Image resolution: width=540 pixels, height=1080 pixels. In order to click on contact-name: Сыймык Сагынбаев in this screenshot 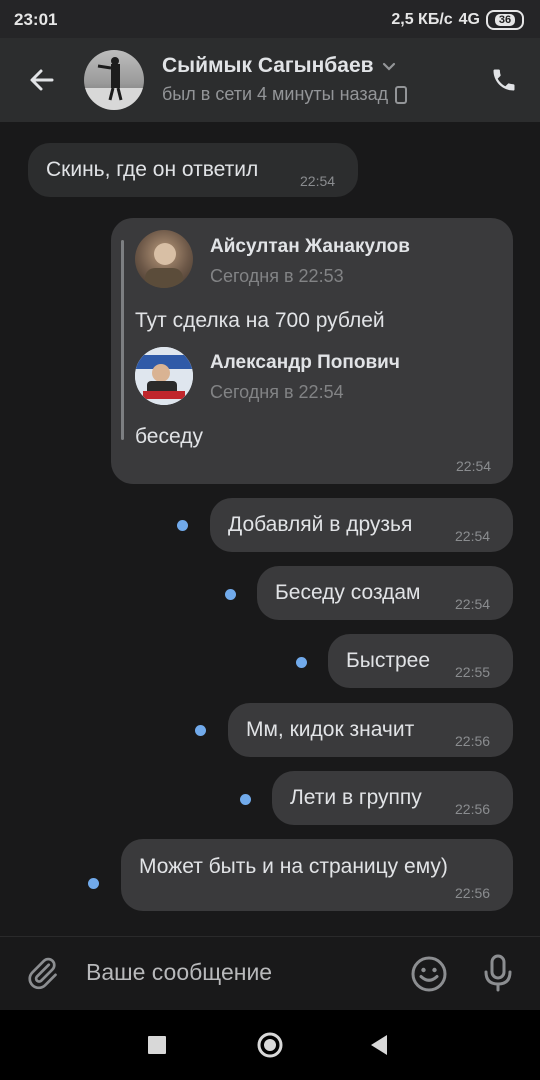, I will do `click(280, 66)`.